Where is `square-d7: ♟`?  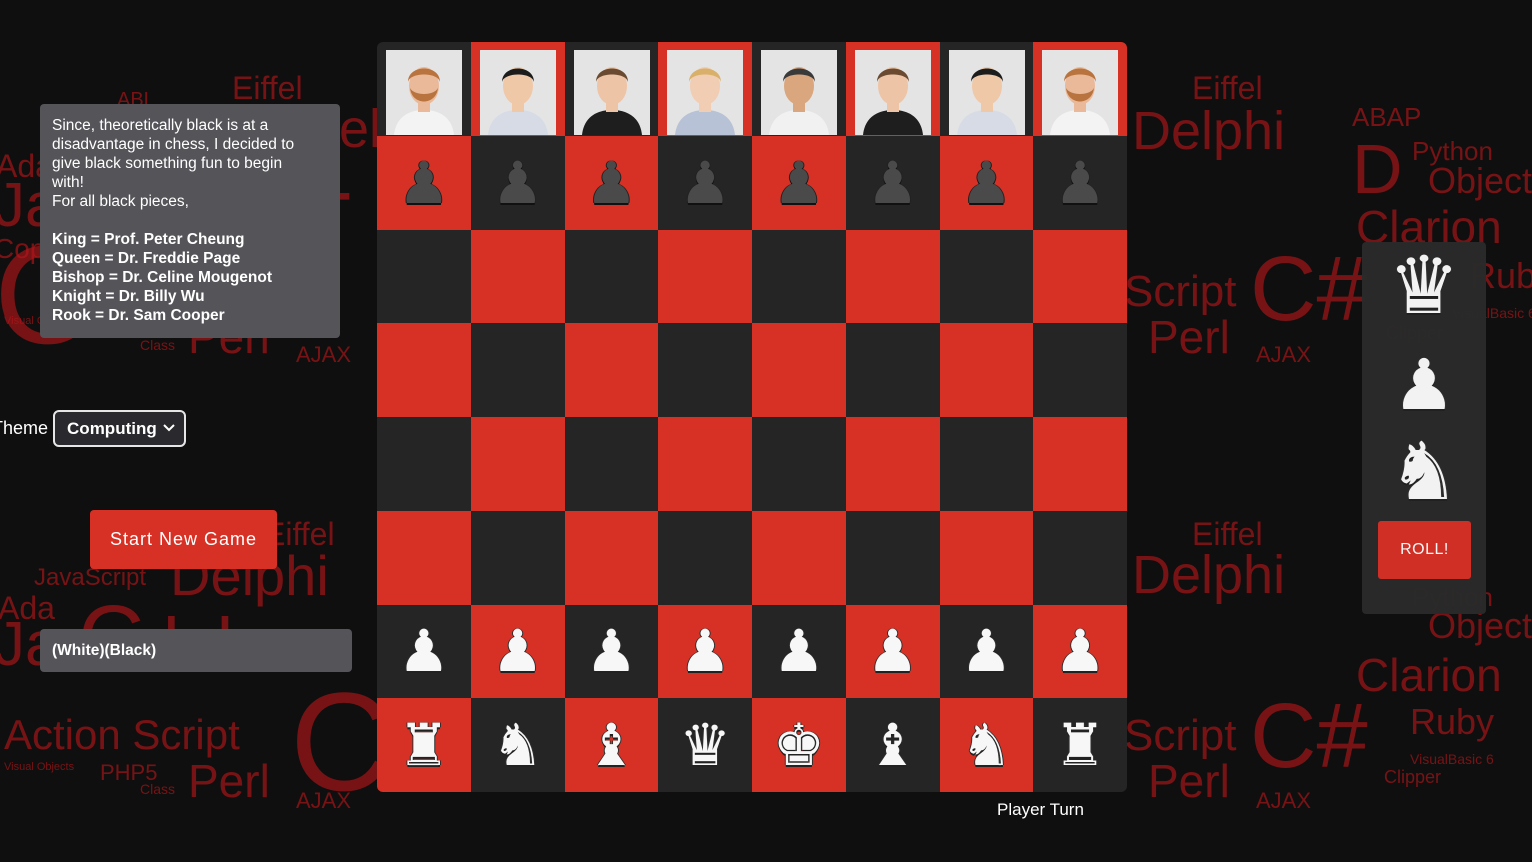
square-d7: ♟ is located at coordinates (705, 182).